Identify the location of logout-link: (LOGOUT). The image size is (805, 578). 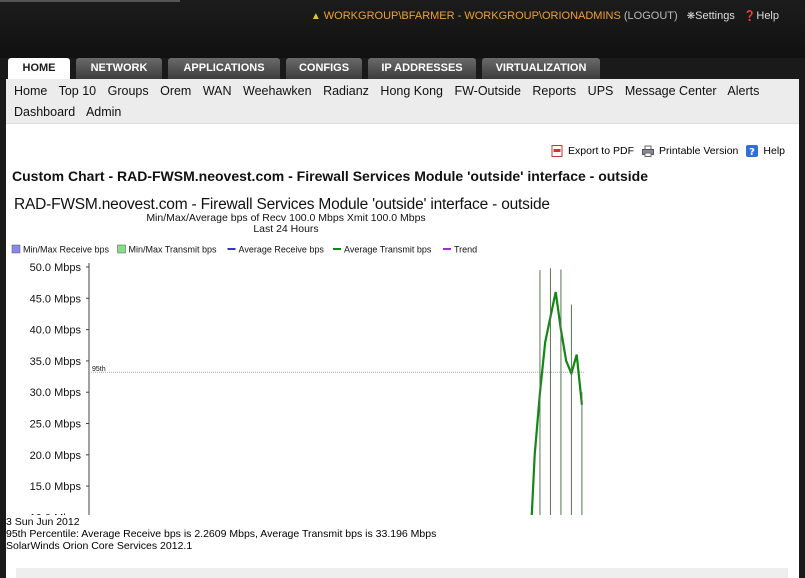
(651, 16).